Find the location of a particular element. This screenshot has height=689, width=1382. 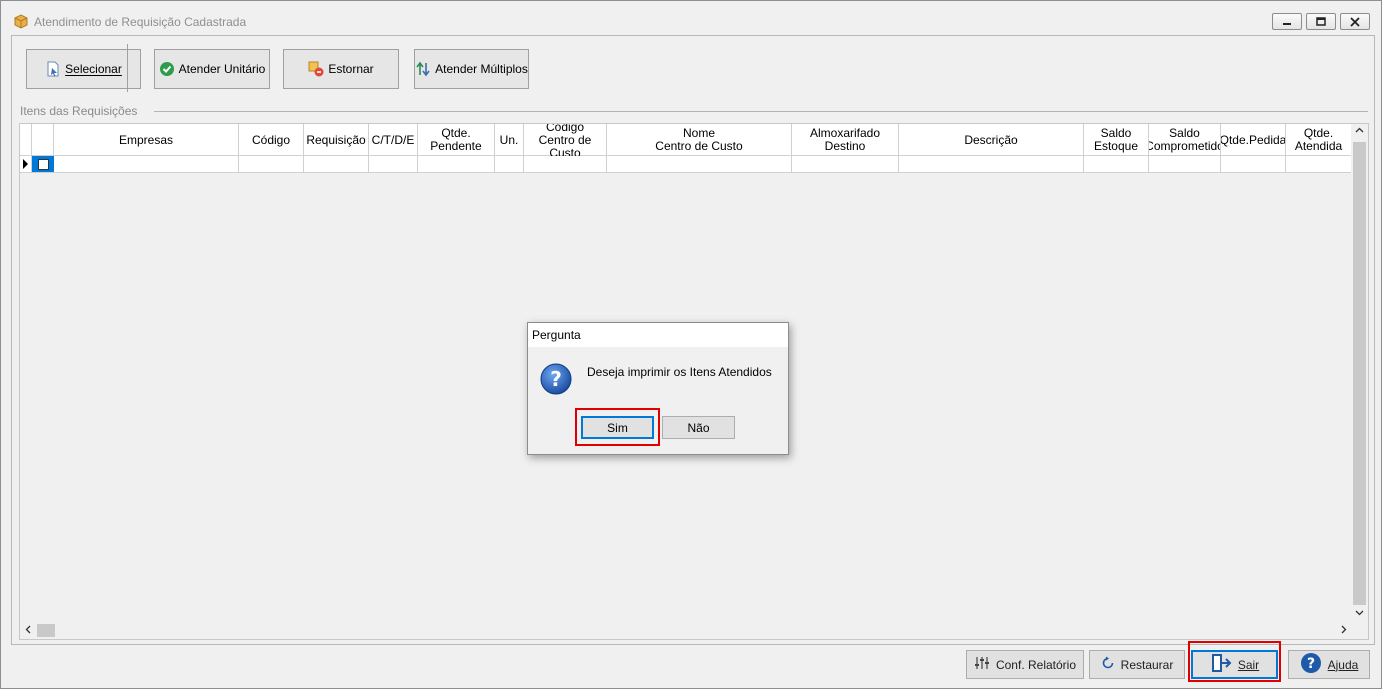

col-header-empresas: Empresas is located at coordinates (146, 140).